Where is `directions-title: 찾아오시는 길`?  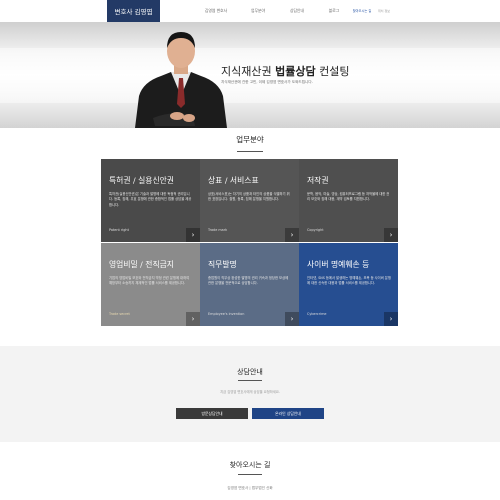
directions-title: 찾아오시는 길 is located at coordinates (250, 465).